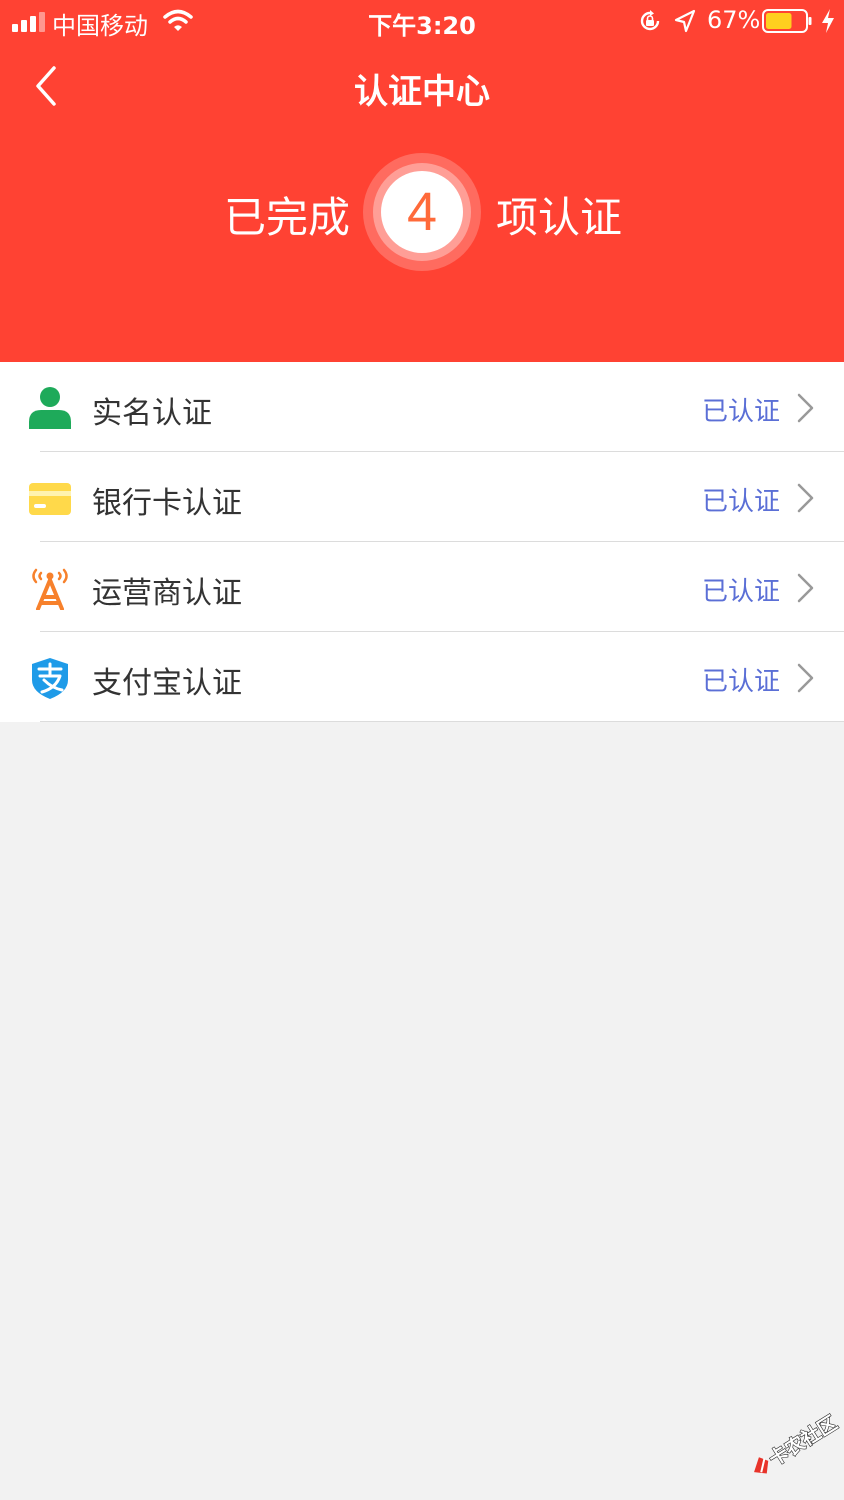 This screenshot has width=844, height=1500. What do you see at coordinates (50, 589) in the screenshot?
I see `signal-tower-icon` at bounding box center [50, 589].